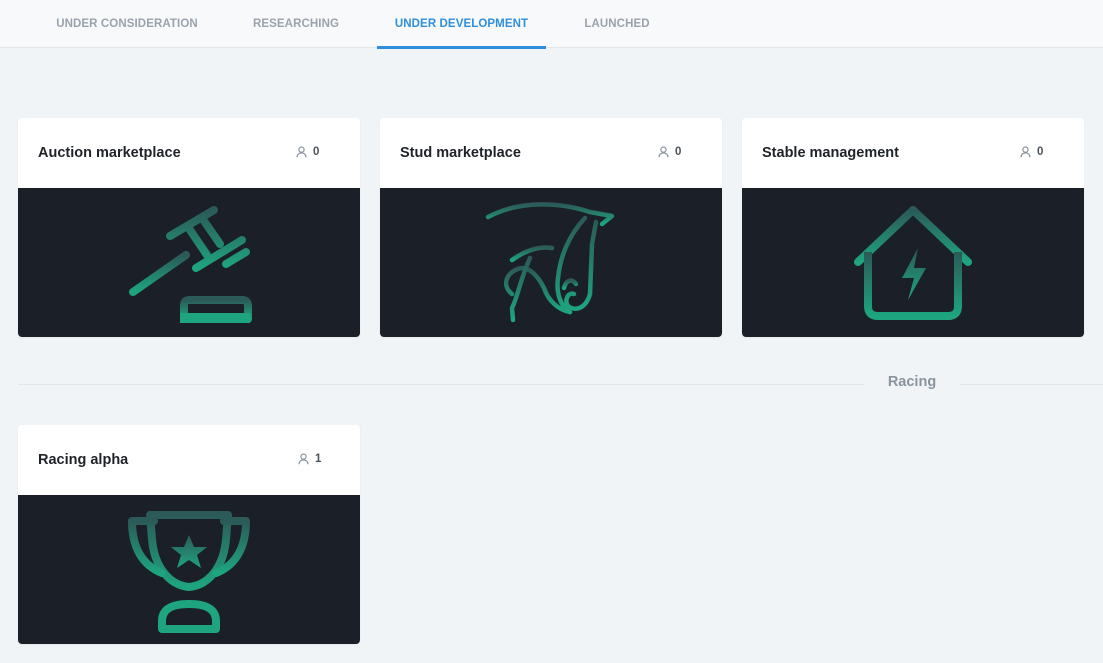 The width and height of the screenshot is (1103, 663). I want to click on card-header: Racing alpha 1, so click(189, 460).